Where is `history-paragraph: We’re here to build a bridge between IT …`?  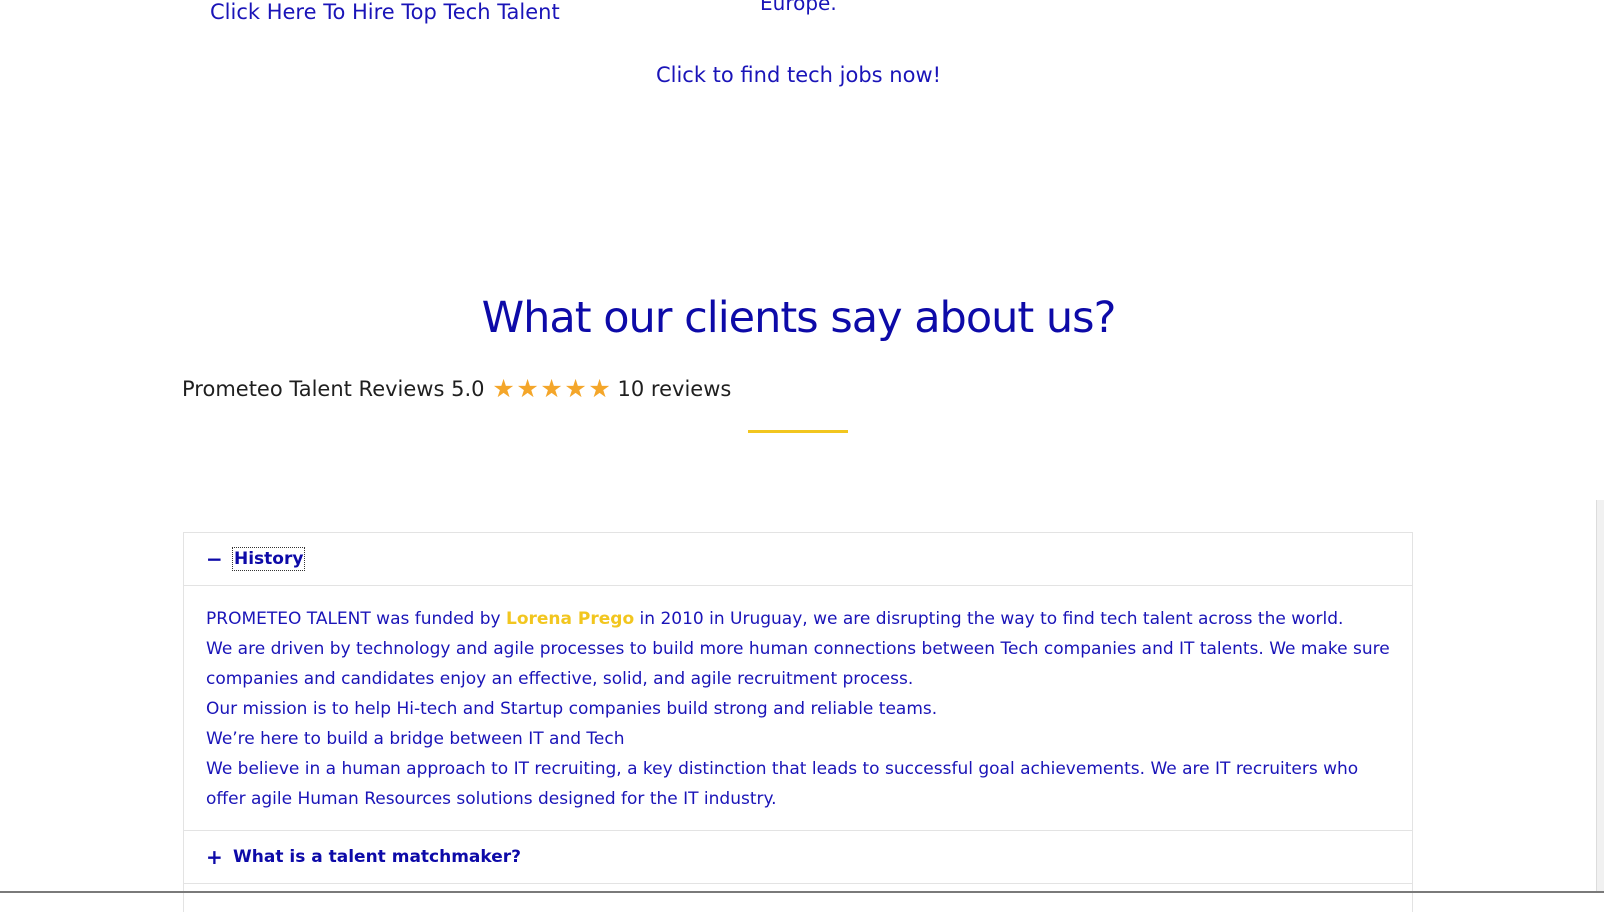
history-paragraph: We’re here to build a bridge between IT … is located at coordinates (415, 739).